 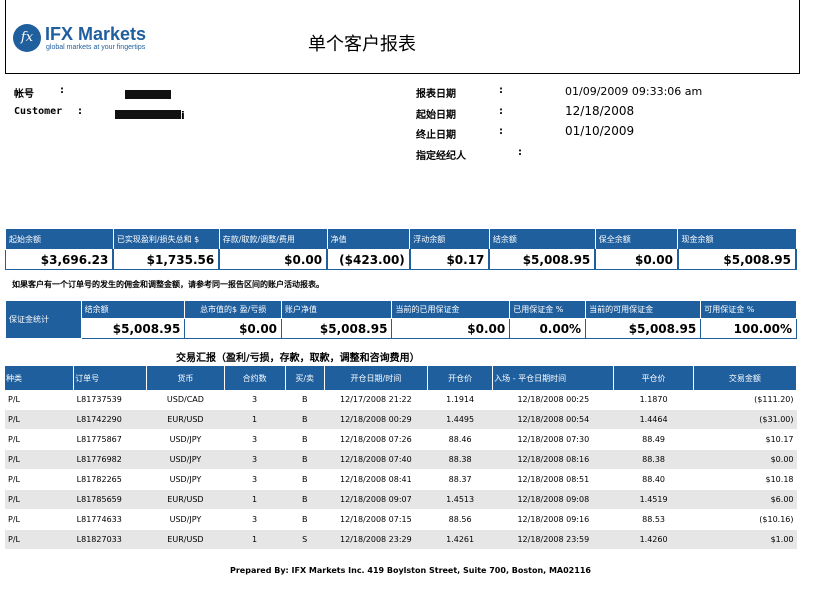 I want to click on trade-cell: 1.4464, so click(x=653, y=419).